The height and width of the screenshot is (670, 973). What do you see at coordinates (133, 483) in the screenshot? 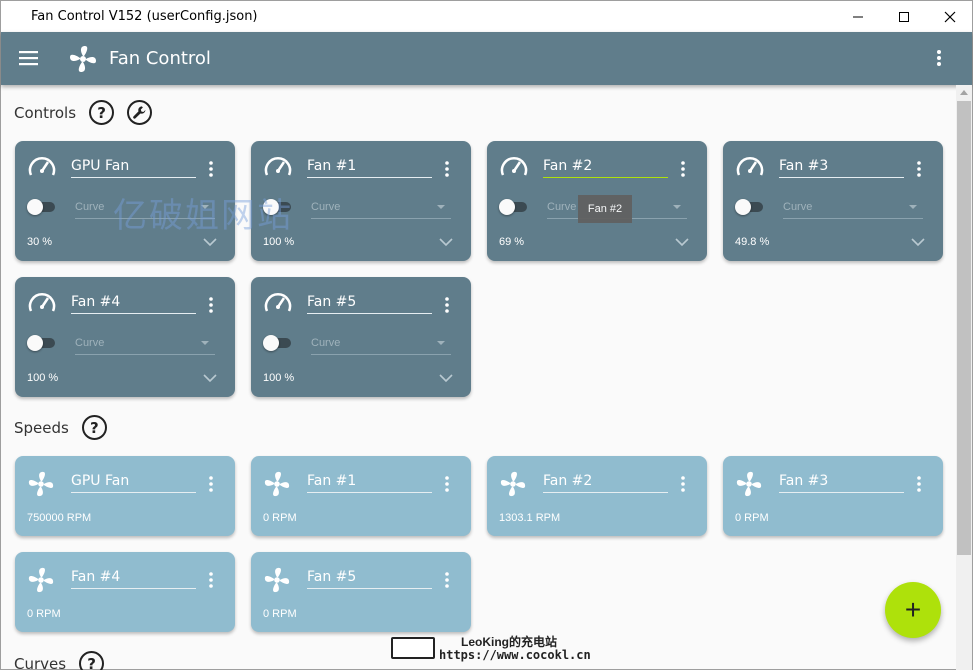
I see `speed-name-field: GPU Fan` at bounding box center [133, 483].